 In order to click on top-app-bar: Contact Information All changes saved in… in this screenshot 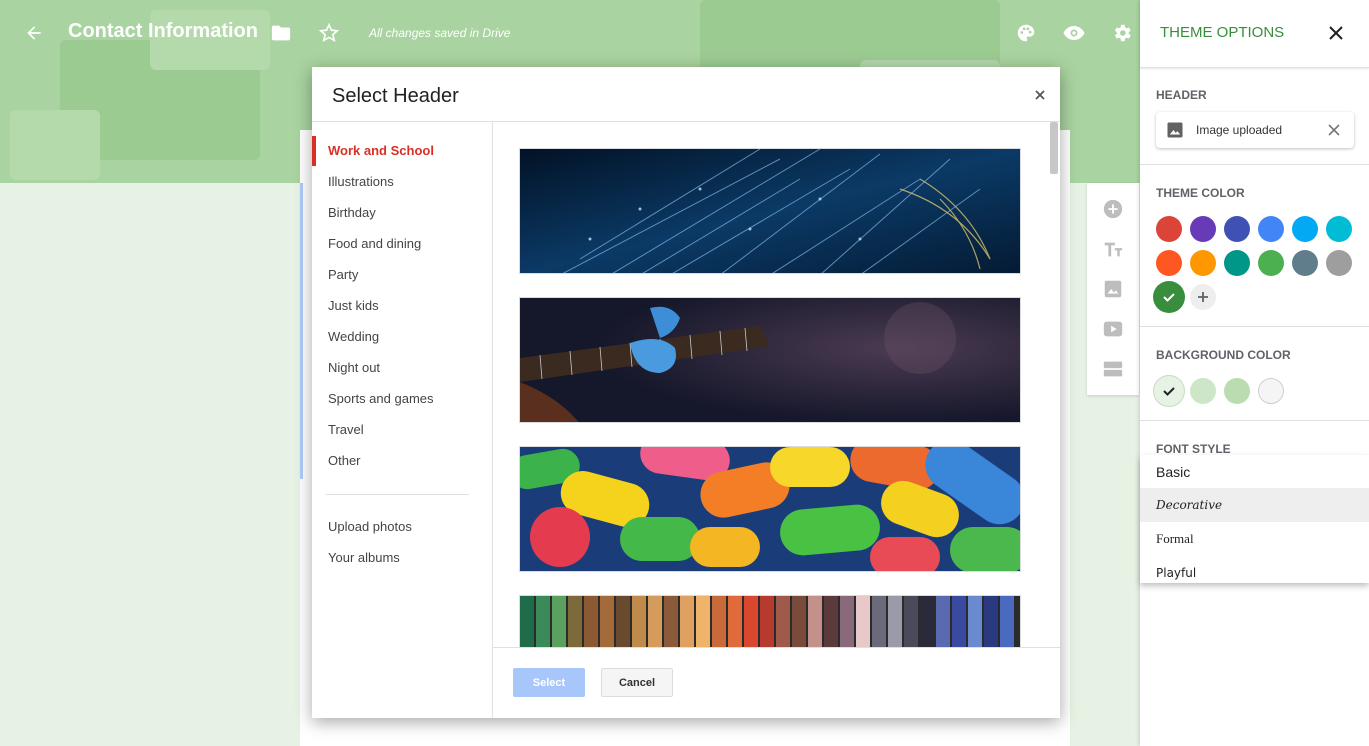, I will do `click(570, 33)`.